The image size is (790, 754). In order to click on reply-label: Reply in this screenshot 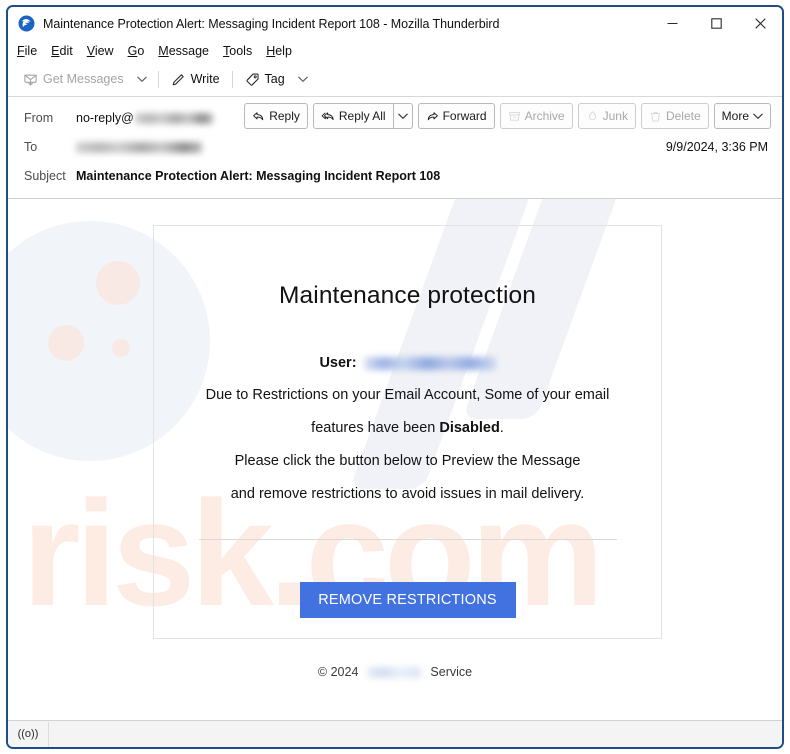, I will do `click(284, 116)`.